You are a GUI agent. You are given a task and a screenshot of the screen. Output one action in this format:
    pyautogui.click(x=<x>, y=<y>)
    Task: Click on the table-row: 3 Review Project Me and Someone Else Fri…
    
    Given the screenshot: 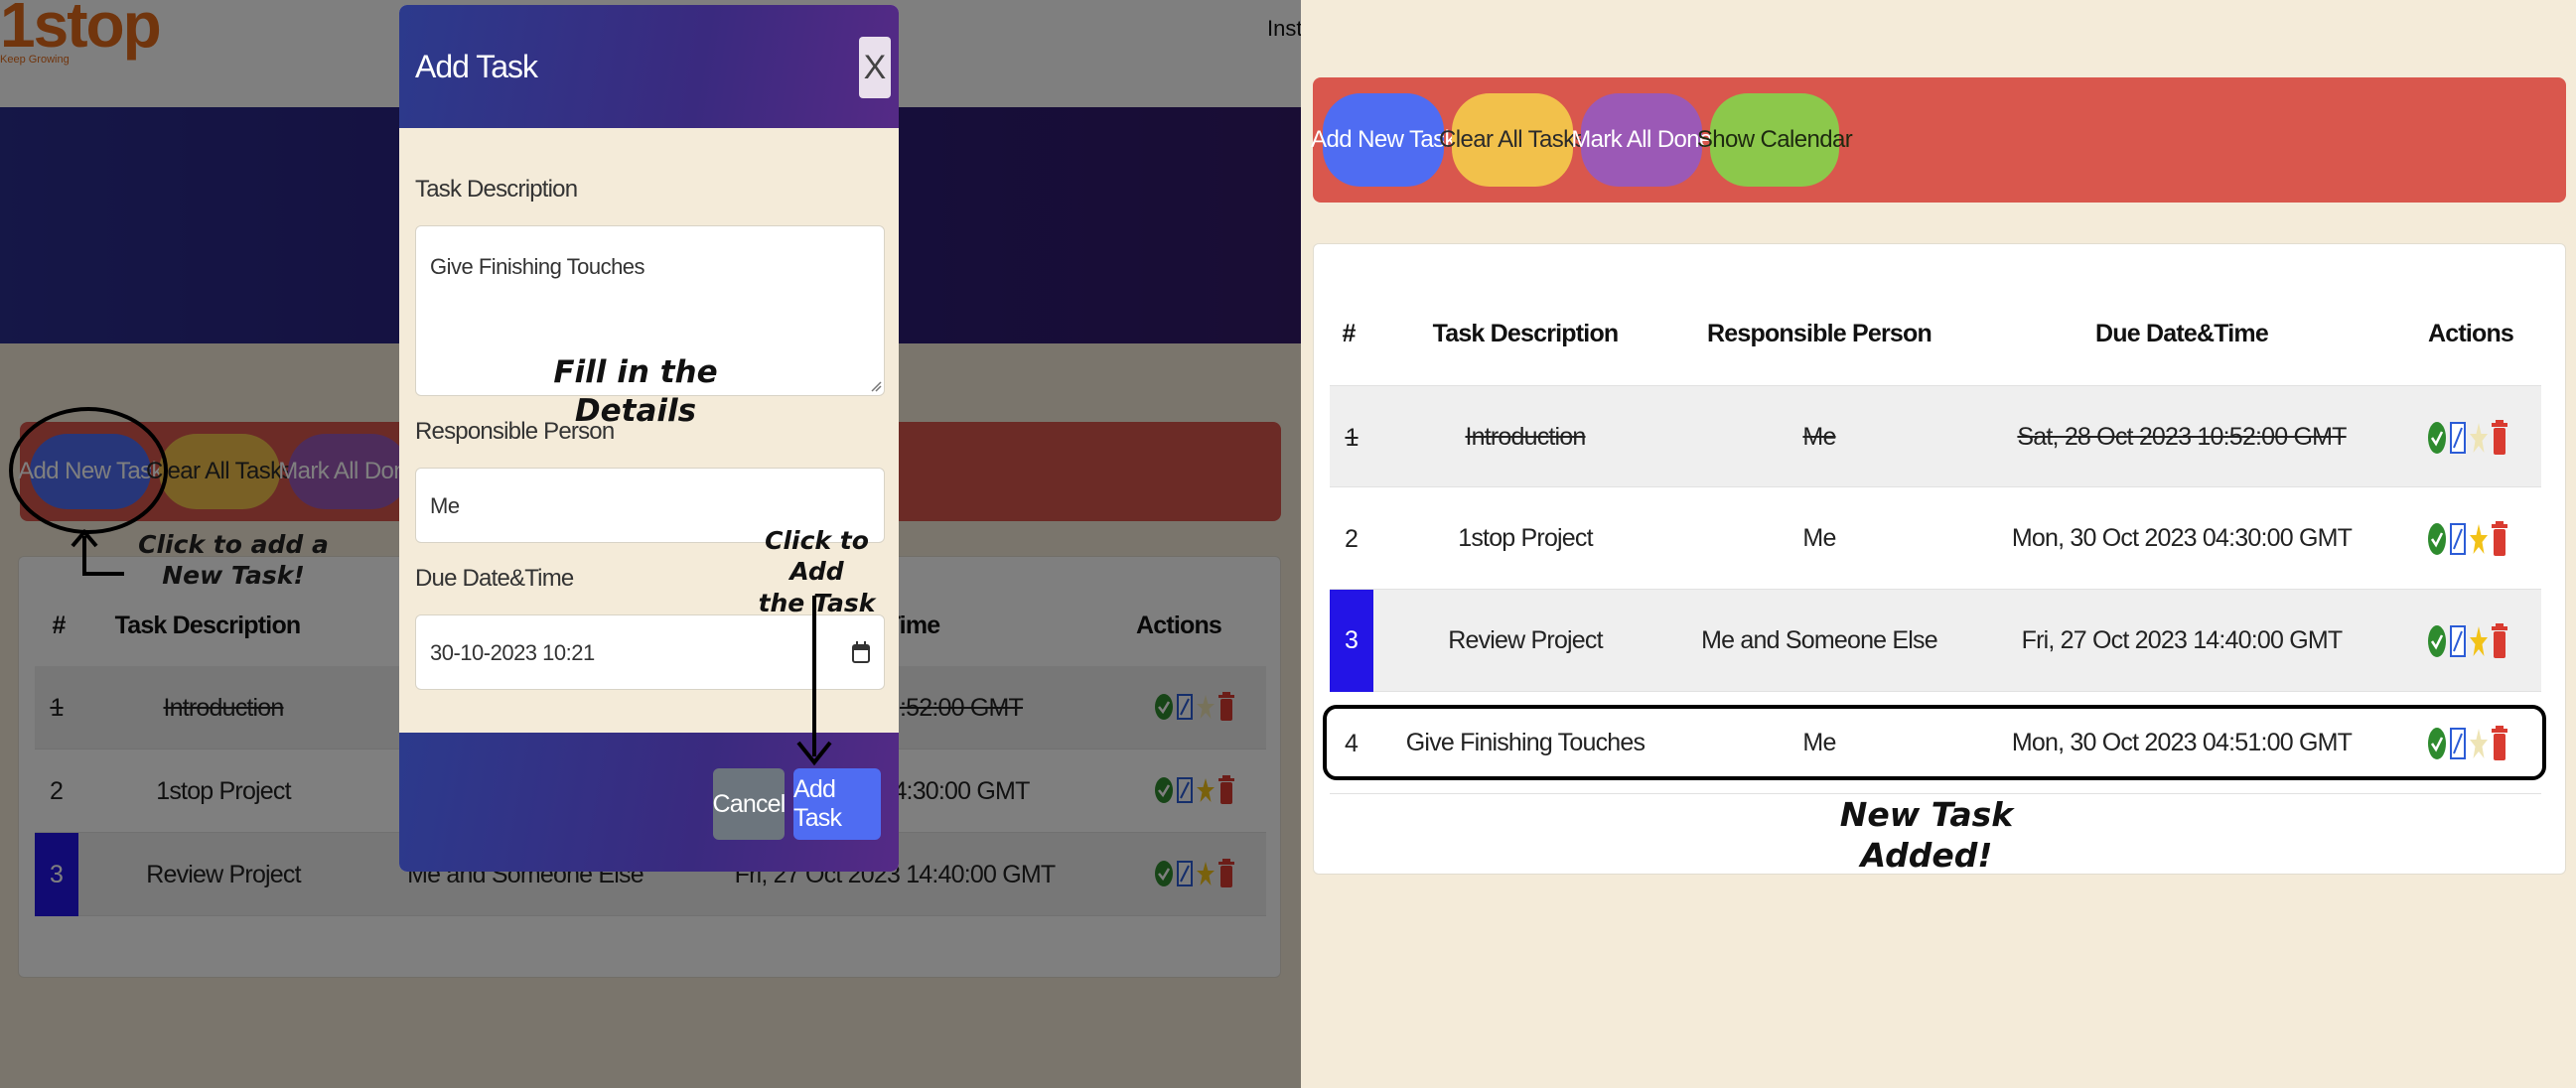 What is the action you would take?
    pyautogui.click(x=1935, y=641)
    